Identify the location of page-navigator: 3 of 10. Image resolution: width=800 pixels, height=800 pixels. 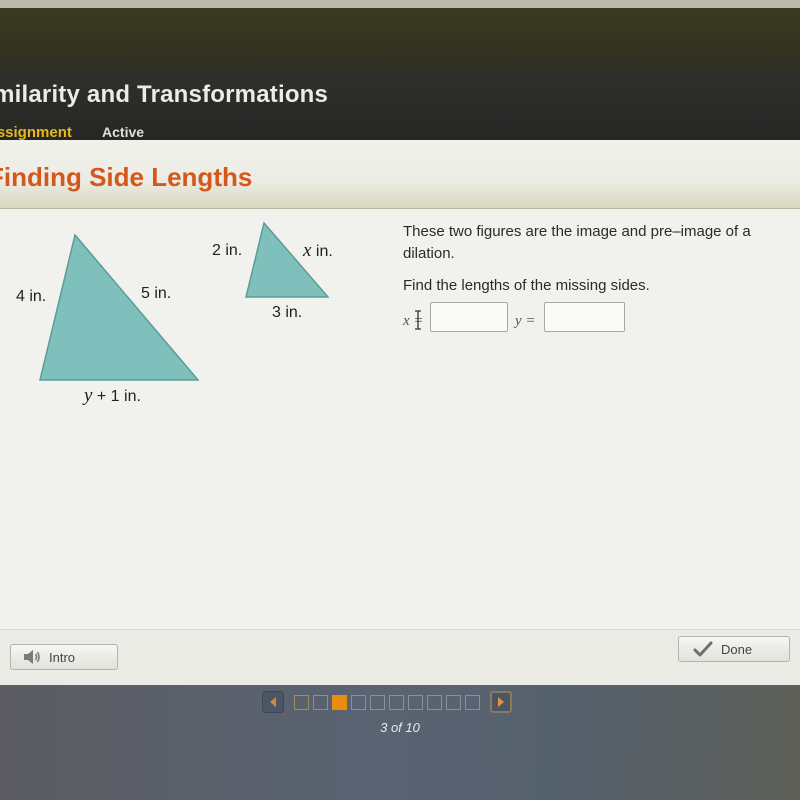
(400, 742).